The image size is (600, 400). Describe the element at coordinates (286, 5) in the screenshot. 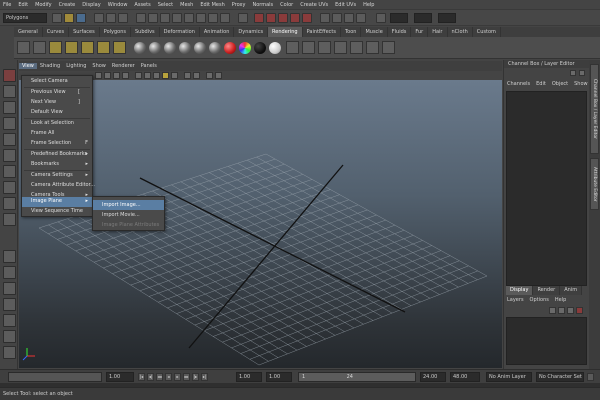

I see `menu-color: Color` at that location.